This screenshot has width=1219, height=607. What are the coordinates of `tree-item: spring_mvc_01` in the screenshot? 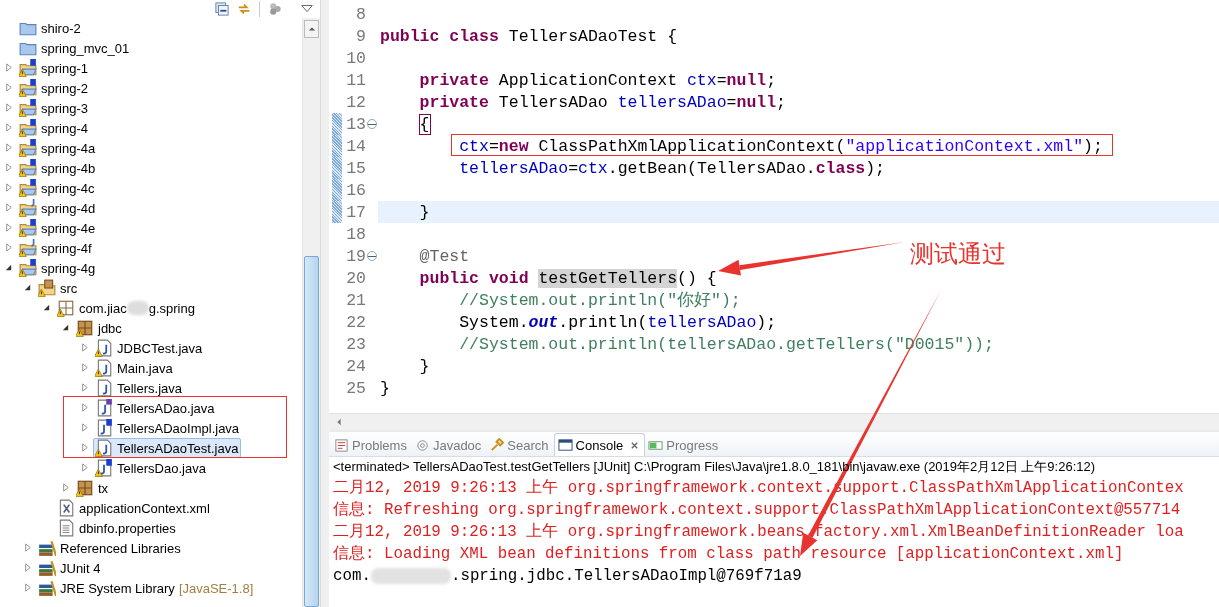 It's located at (75, 48).